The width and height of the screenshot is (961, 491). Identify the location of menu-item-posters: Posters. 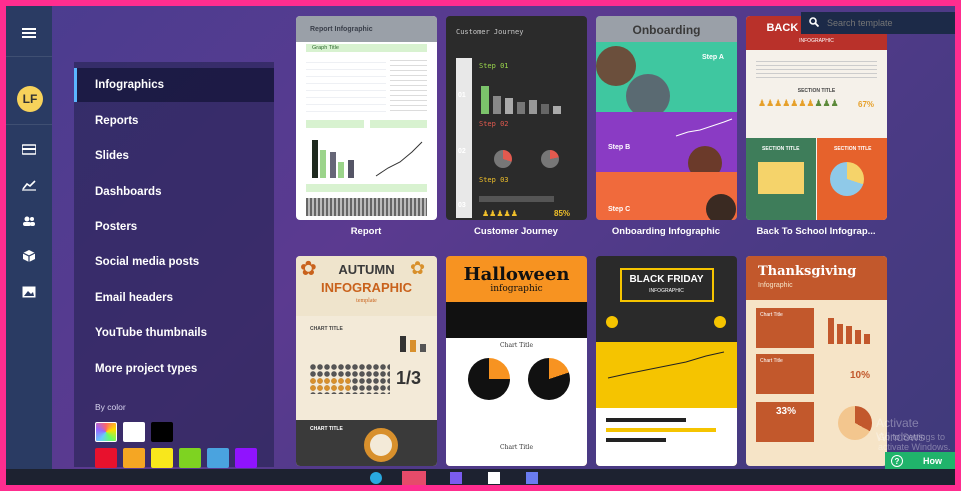
(174, 227).